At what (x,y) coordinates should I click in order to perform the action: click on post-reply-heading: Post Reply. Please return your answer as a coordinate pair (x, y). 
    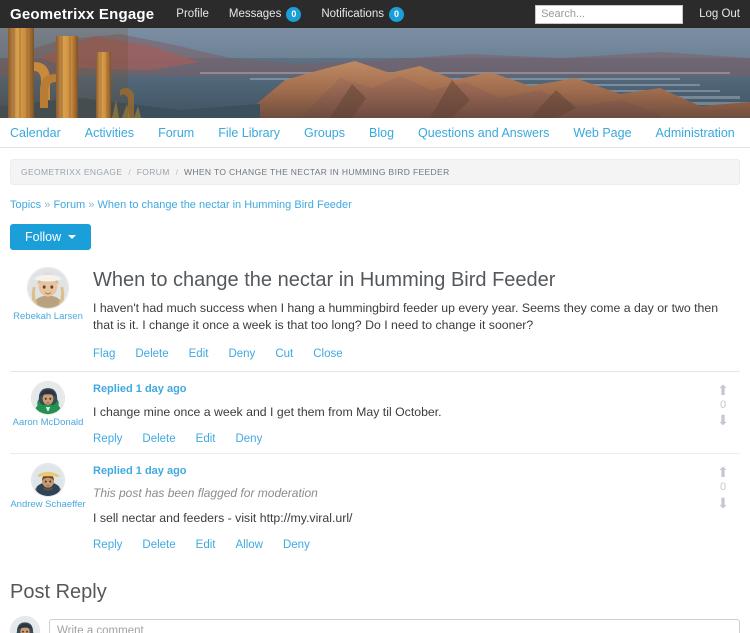
    Looking at the image, I should click on (58, 592).